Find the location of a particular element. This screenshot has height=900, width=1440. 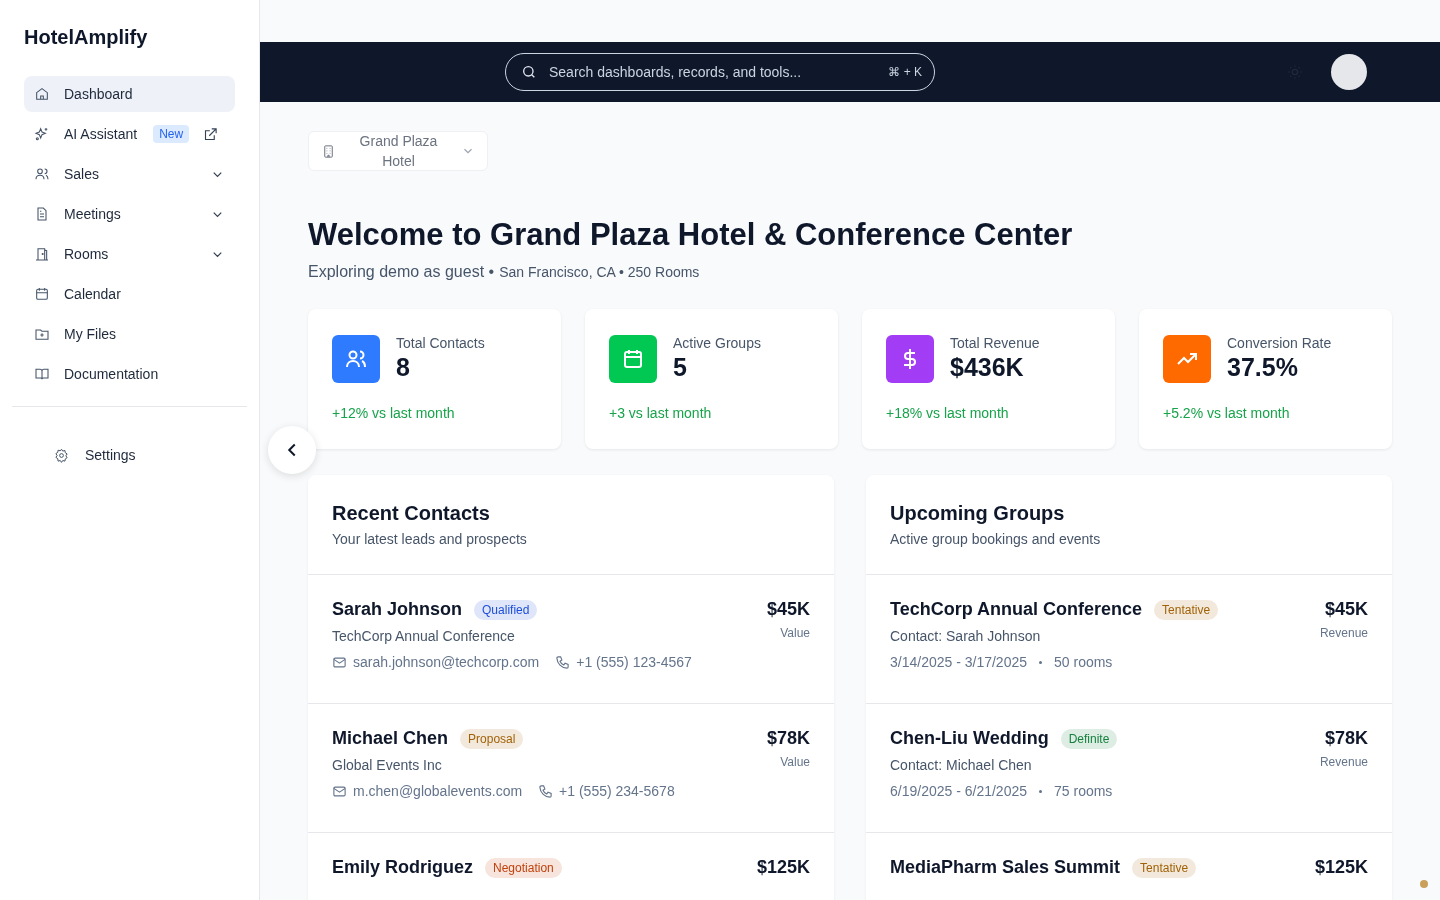

stat-change: +12% vs last month is located at coordinates (394, 413).